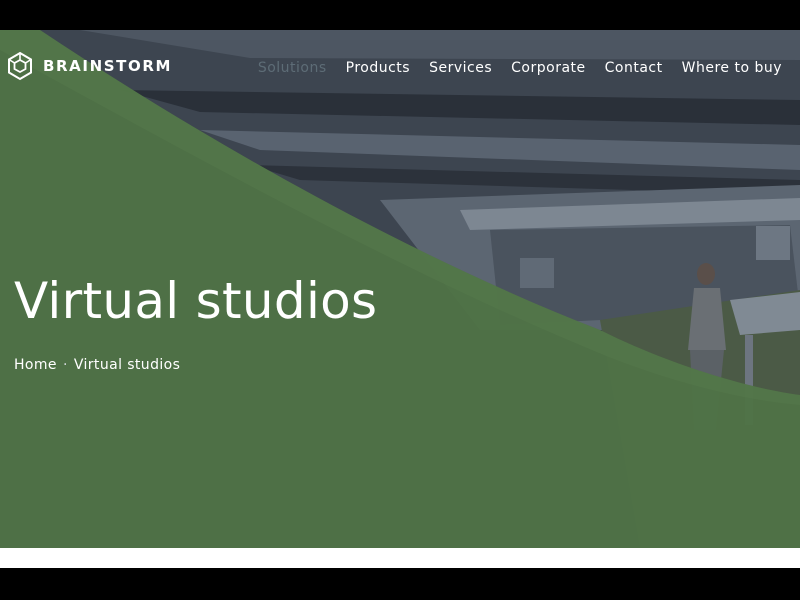 The height and width of the screenshot is (600, 800). What do you see at coordinates (400, 558) in the screenshot?
I see `content-start-strip` at bounding box center [400, 558].